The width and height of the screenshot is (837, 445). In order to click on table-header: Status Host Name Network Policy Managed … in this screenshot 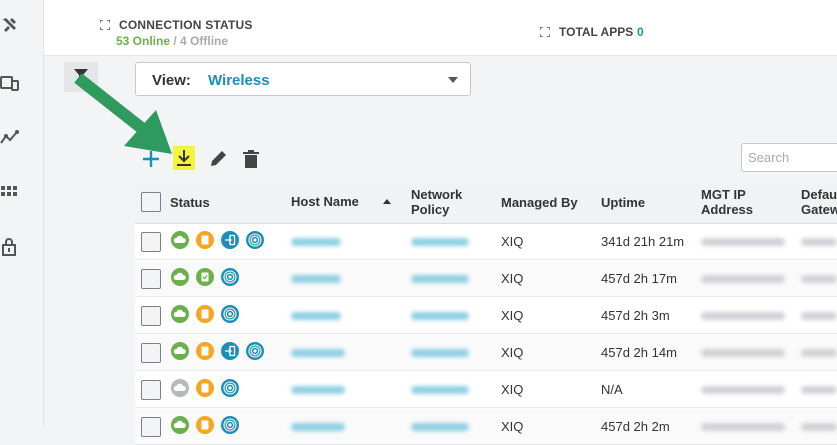, I will do `click(486, 202)`.